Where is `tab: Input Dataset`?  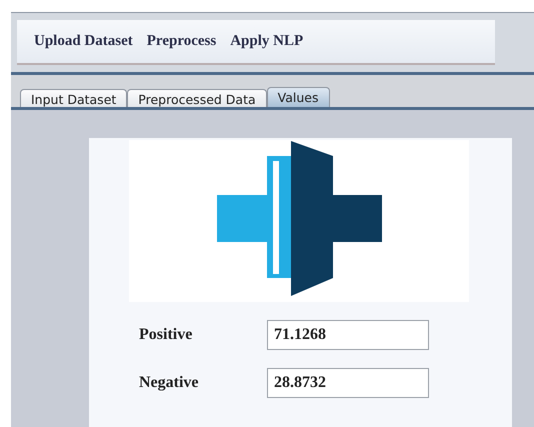 tab: Input Dataset is located at coordinates (74, 98).